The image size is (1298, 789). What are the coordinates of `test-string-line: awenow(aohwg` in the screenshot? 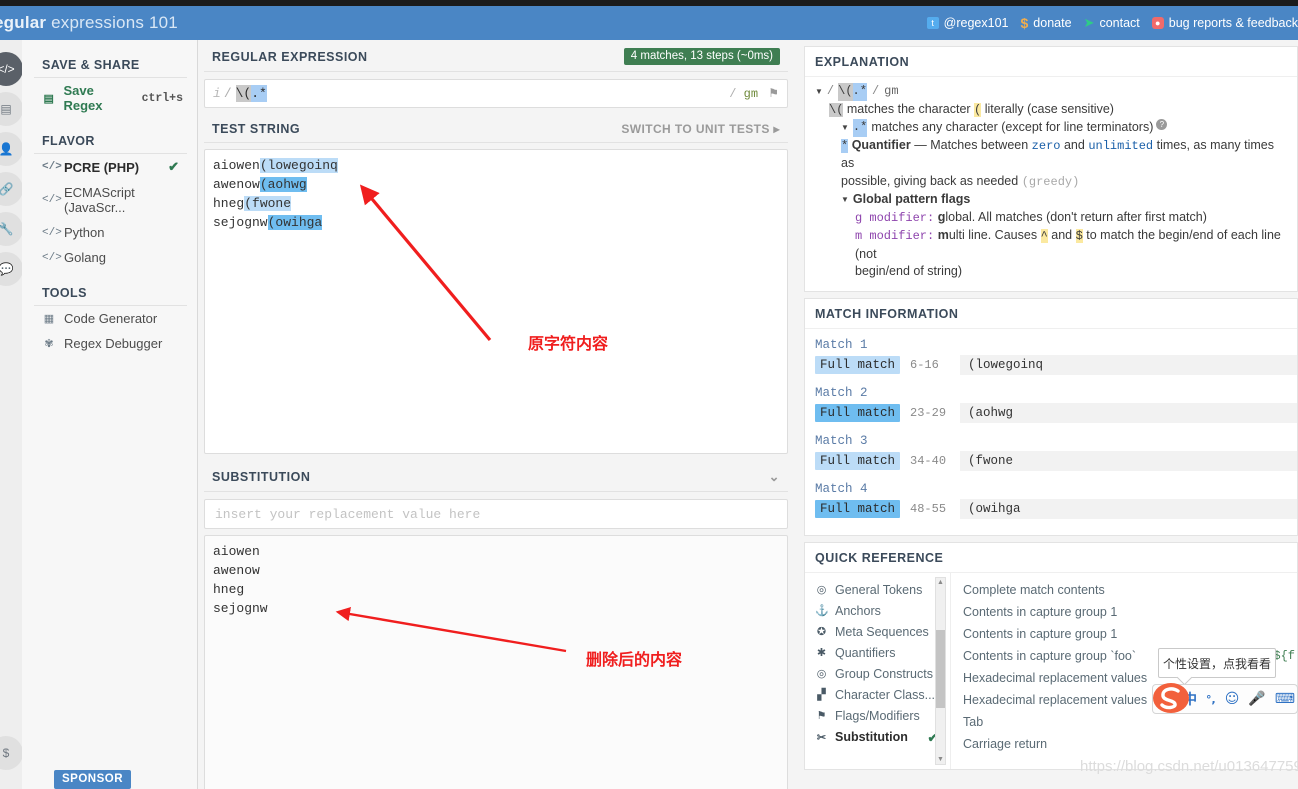 It's located at (496, 184).